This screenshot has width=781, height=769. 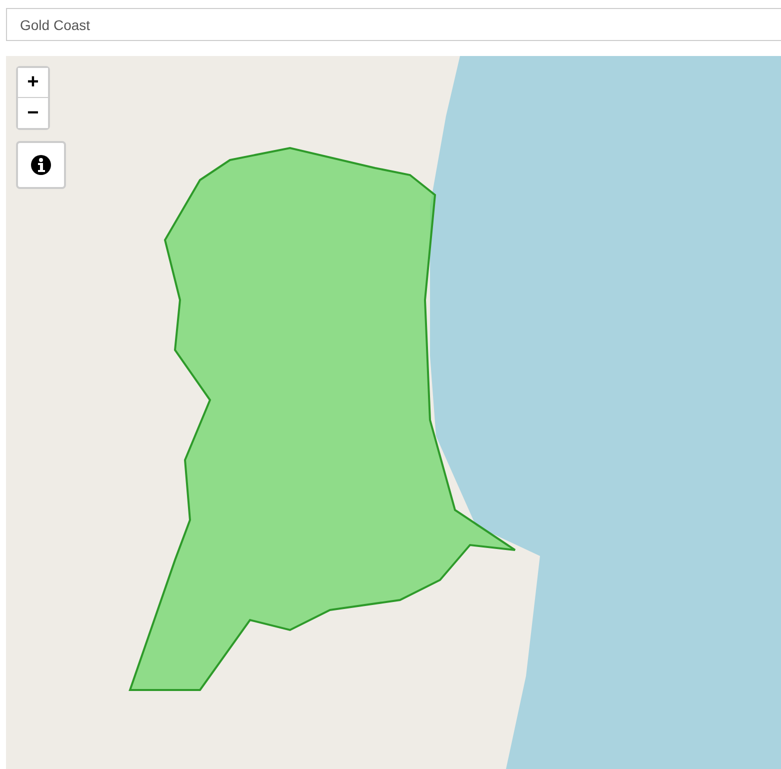 What do you see at coordinates (393, 24) in the screenshot?
I see `search-field: Gold Coast` at bounding box center [393, 24].